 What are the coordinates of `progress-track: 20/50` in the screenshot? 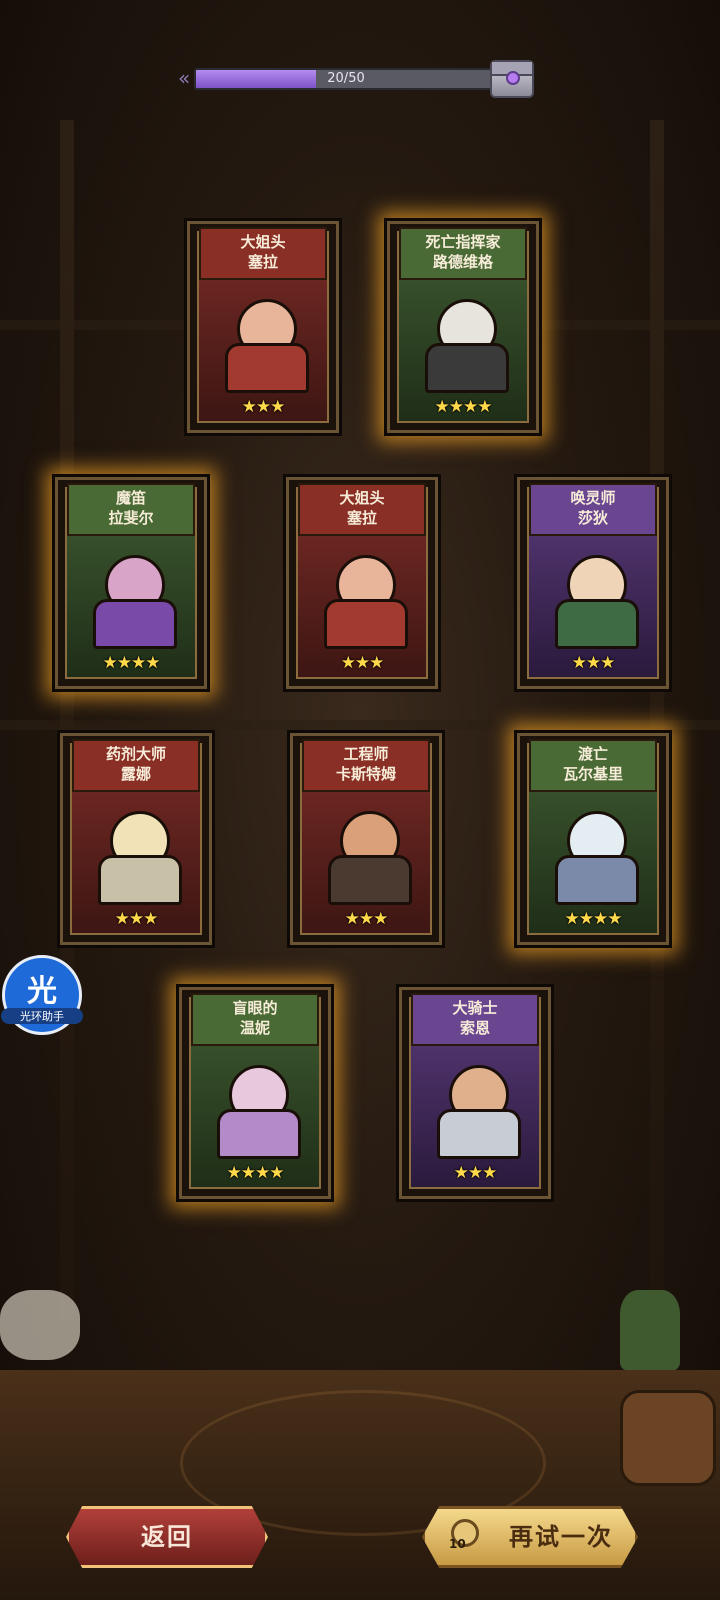 It's located at (346, 79).